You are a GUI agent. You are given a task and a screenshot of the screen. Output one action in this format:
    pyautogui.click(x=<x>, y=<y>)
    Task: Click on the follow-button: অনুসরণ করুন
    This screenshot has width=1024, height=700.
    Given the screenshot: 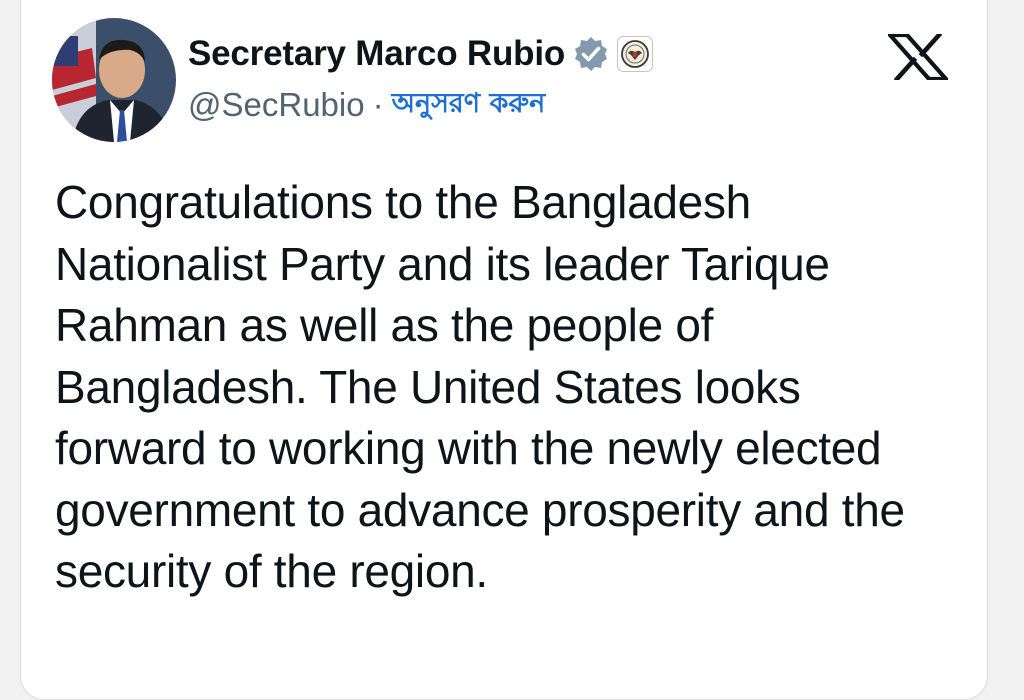 What is the action you would take?
    pyautogui.click(x=469, y=105)
    